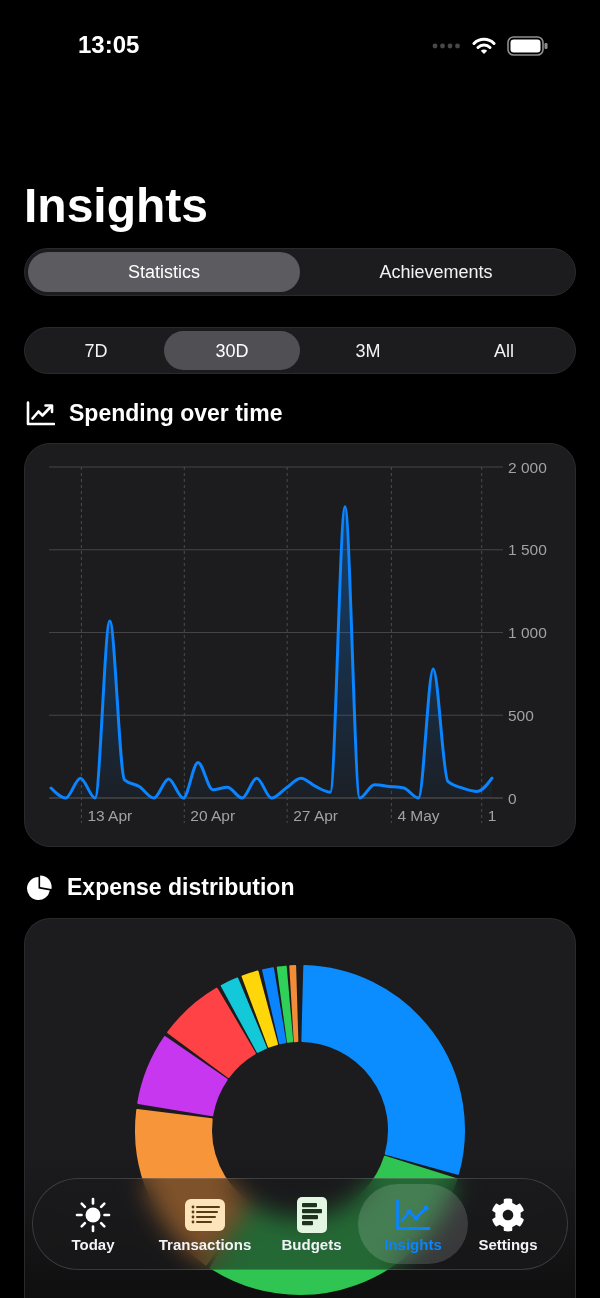  I want to click on list-icon, so click(205, 1214).